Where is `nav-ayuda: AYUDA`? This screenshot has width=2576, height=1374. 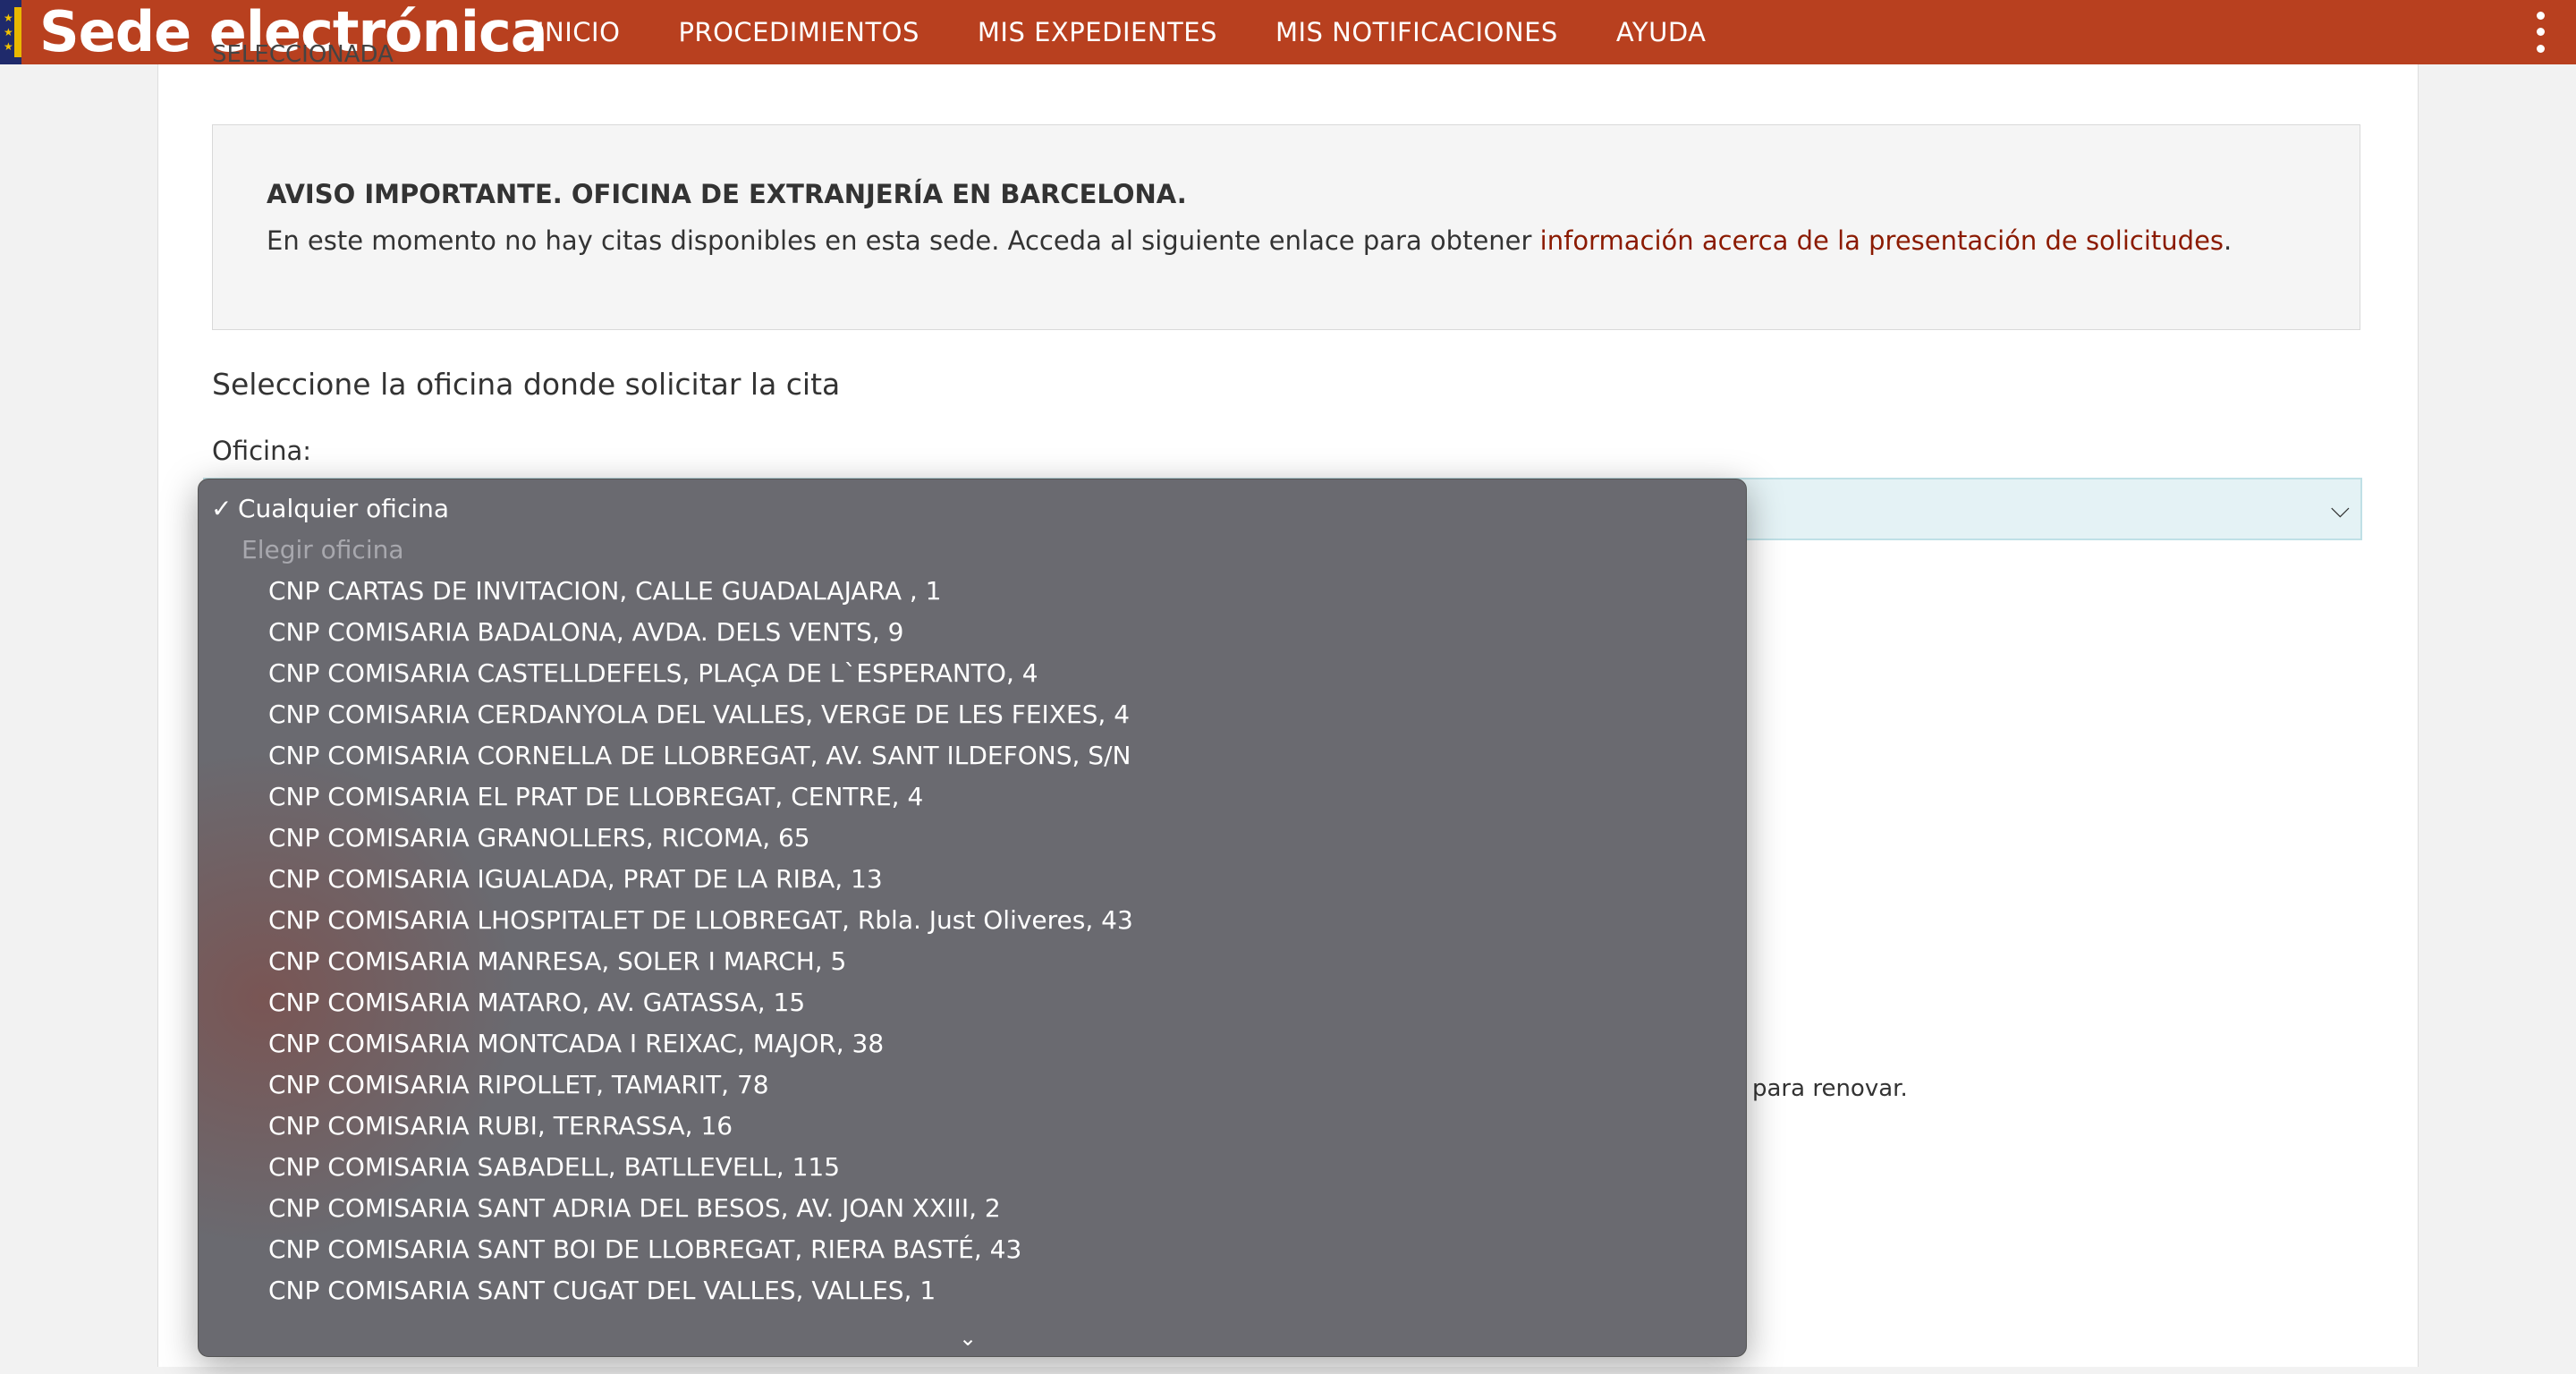 nav-ayuda: AYUDA is located at coordinates (1661, 32).